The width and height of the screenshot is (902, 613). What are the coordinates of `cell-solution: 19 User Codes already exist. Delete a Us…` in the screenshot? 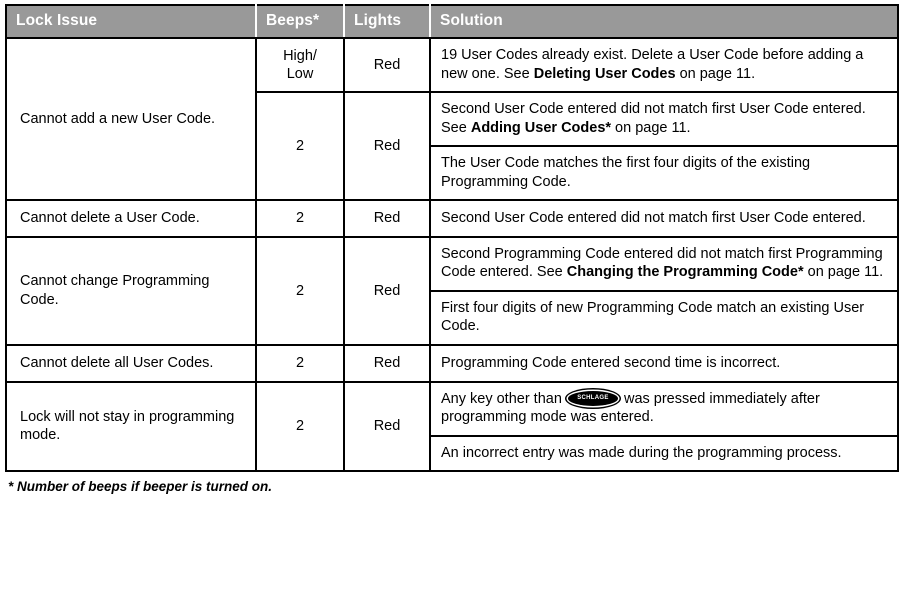 It's located at (664, 65).